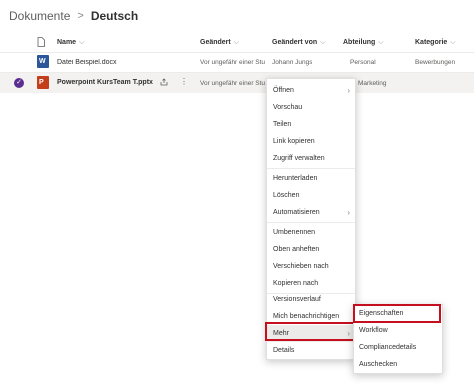 This screenshot has width=474, height=384. What do you see at coordinates (435, 43) in the screenshot?
I see `column-header-category: Kategorie ⌵` at bounding box center [435, 43].